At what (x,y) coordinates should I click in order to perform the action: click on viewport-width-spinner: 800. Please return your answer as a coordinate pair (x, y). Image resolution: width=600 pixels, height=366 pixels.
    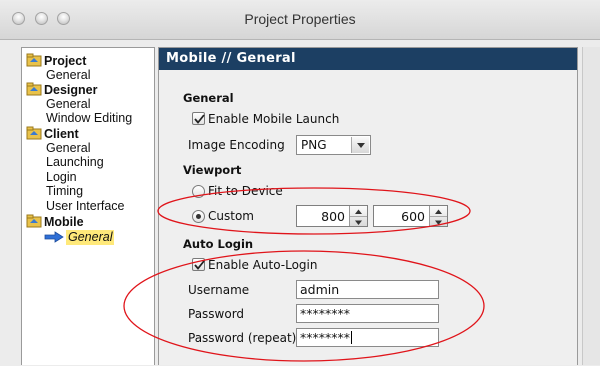
    Looking at the image, I should click on (332, 216).